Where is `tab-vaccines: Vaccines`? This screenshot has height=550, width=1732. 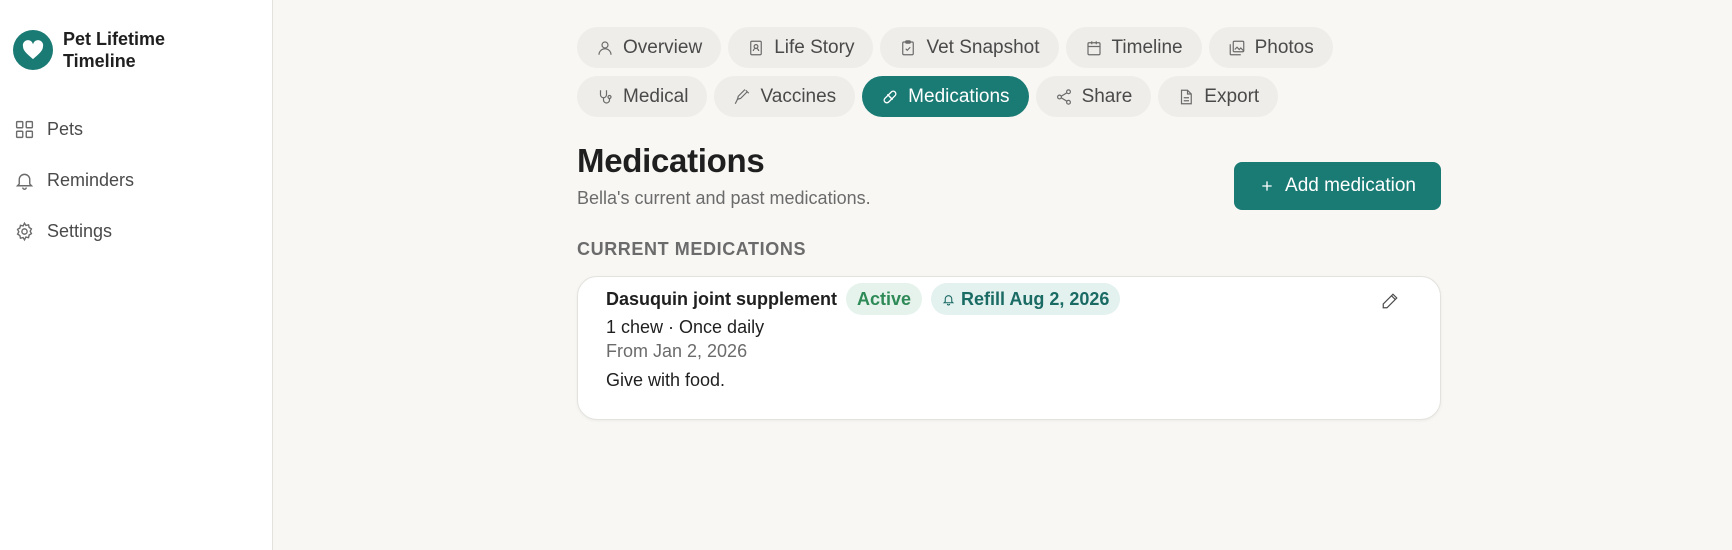 tab-vaccines: Vaccines is located at coordinates (785, 96).